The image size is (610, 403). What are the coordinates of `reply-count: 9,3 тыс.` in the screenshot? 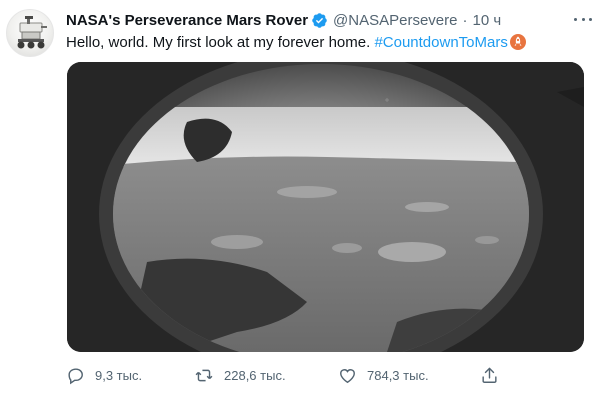 It's located at (119, 375).